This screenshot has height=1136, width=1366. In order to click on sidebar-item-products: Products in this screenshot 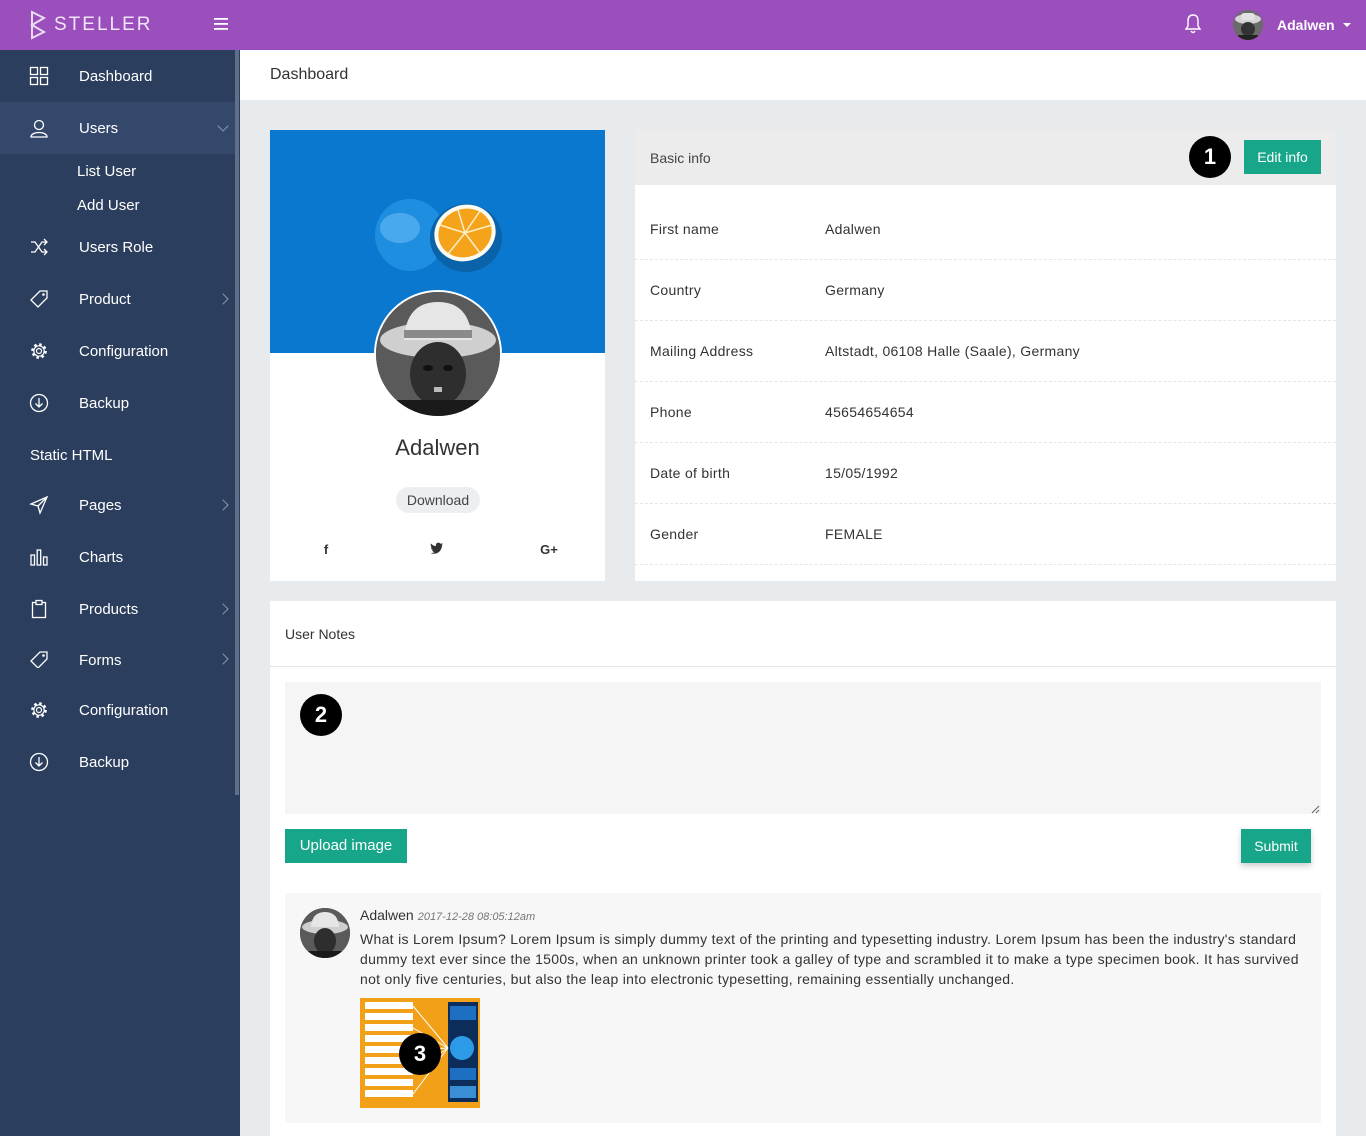, I will do `click(117, 609)`.